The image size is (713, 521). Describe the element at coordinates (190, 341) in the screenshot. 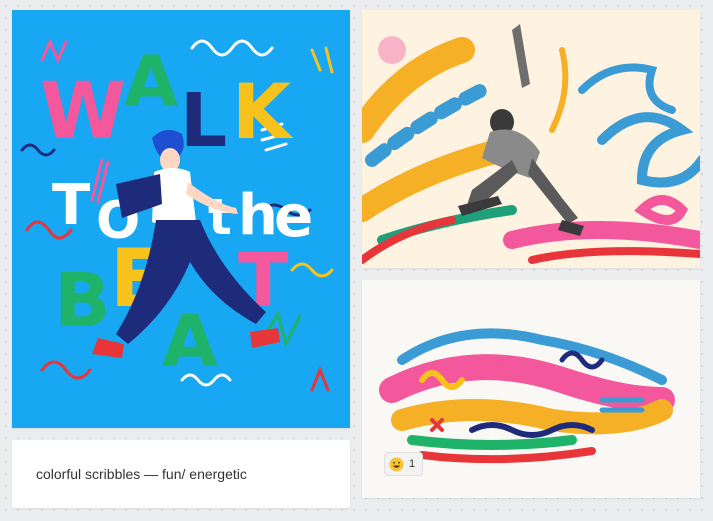

I see `letter-a2: A` at that location.